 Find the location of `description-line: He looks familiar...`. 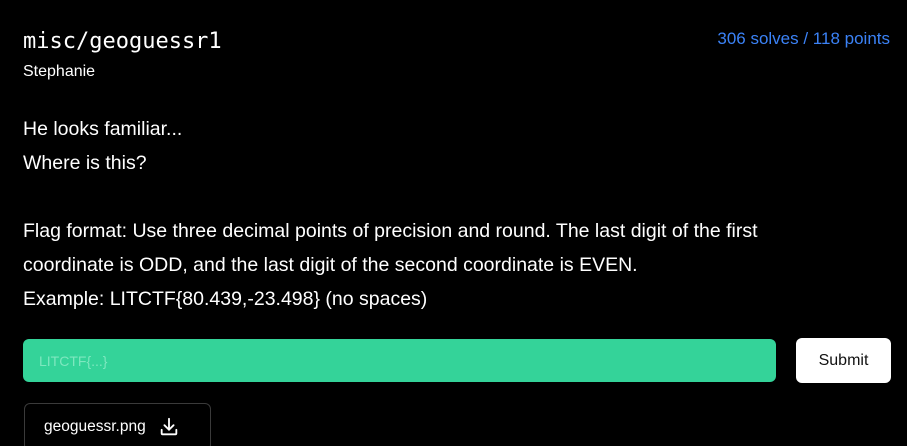

description-line: He looks familiar... is located at coordinates (103, 129).